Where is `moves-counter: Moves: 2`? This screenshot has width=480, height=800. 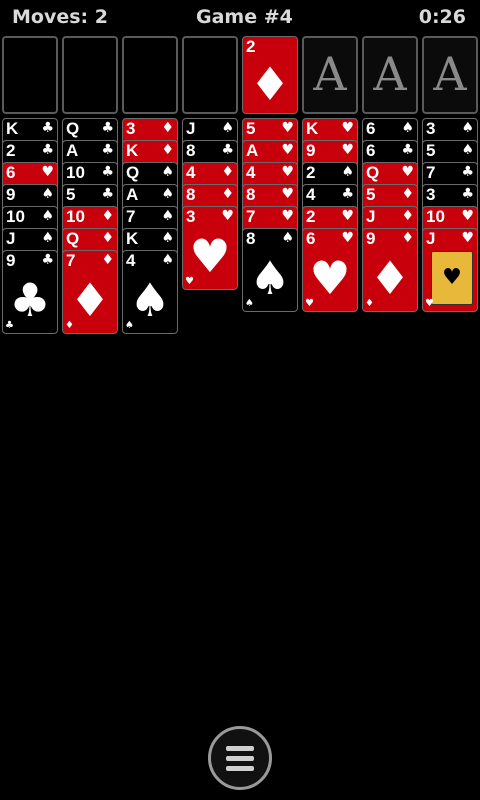
moves-counter: Moves: 2 is located at coordinates (60, 17).